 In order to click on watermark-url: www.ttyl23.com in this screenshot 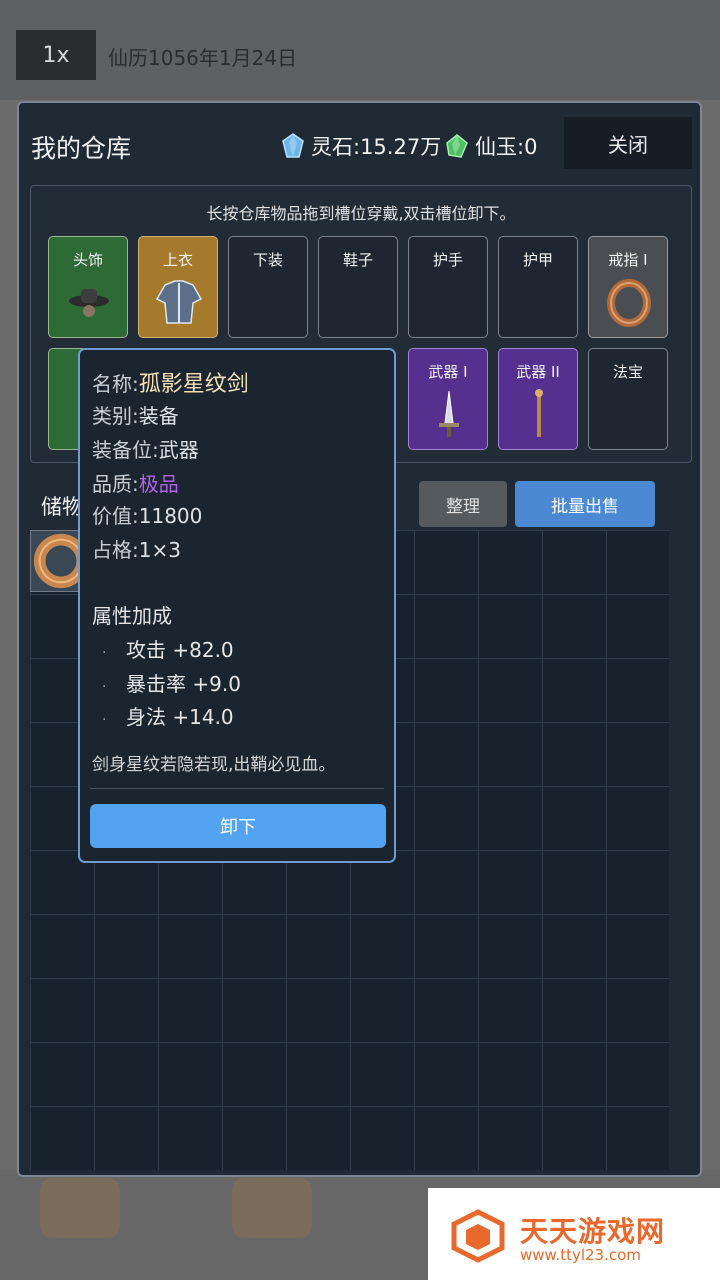, I will do `click(580, 1255)`.